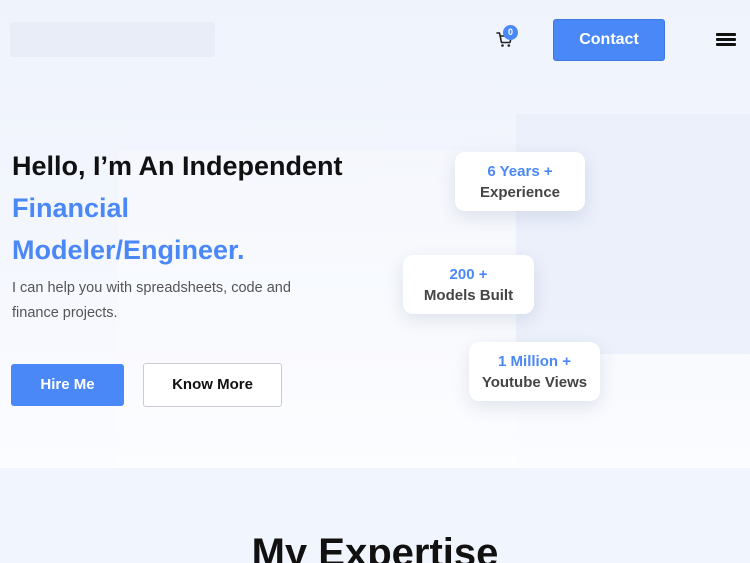 This screenshot has width=750, height=563. Describe the element at coordinates (468, 284) in the screenshot. I see `stat-card-models: 200 + Models Built` at that location.